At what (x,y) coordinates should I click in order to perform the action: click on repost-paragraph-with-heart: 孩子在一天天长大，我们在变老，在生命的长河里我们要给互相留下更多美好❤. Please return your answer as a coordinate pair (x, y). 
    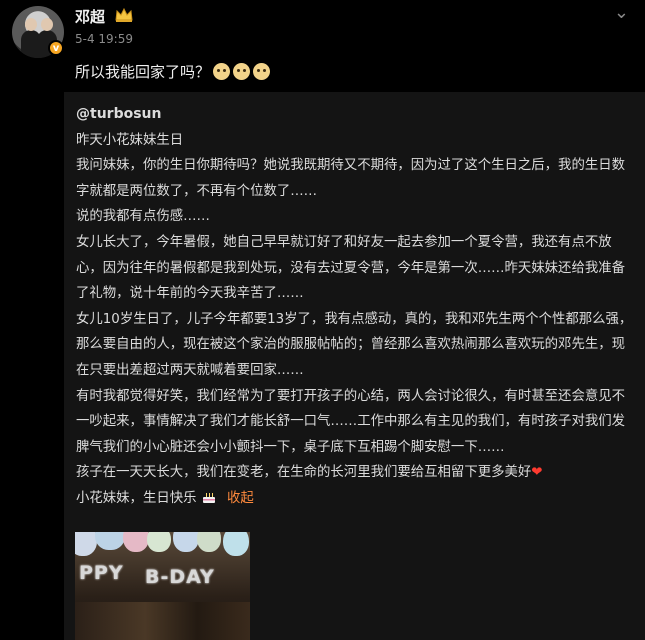
    Looking at the image, I should click on (356, 473).